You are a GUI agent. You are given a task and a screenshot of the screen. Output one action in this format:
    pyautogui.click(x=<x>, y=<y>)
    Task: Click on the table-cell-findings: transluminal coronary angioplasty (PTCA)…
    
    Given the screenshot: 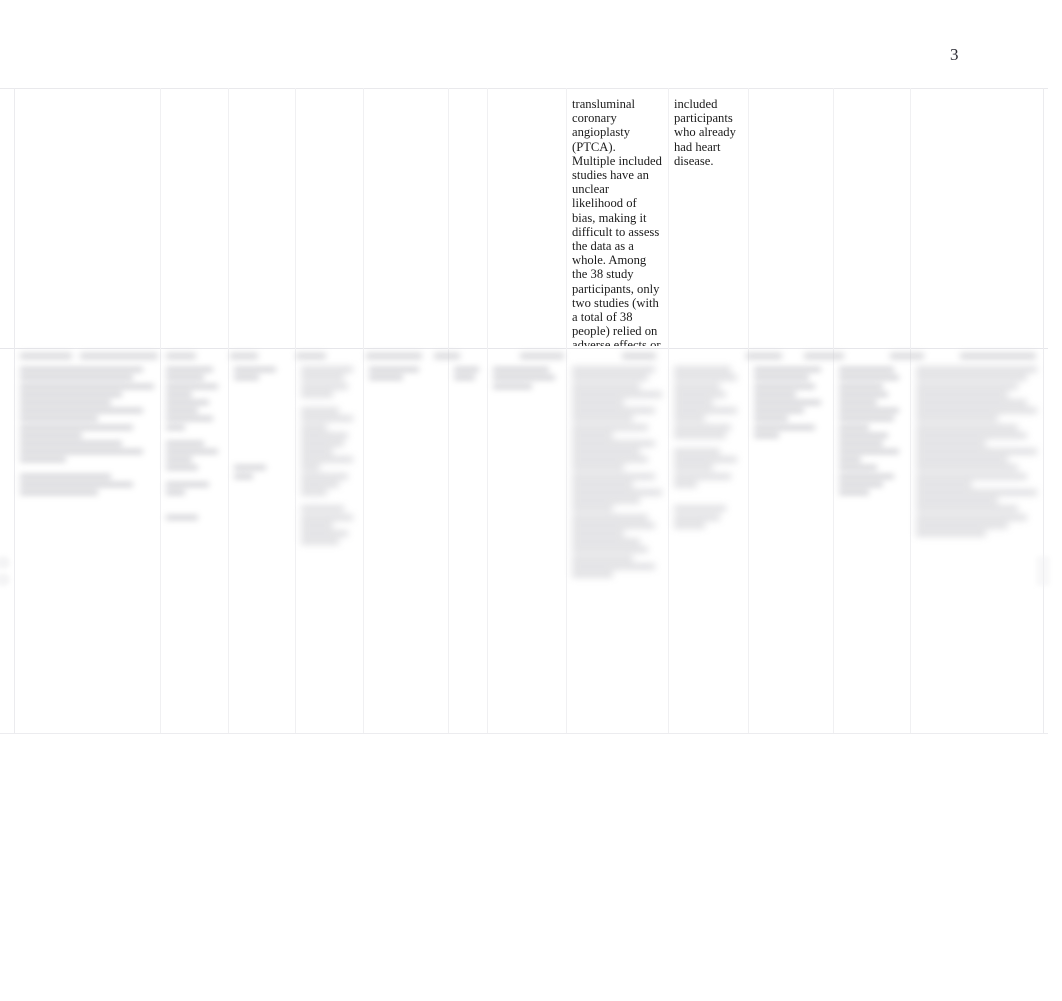 What is the action you would take?
    pyautogui.click(x=617, y=221)
    